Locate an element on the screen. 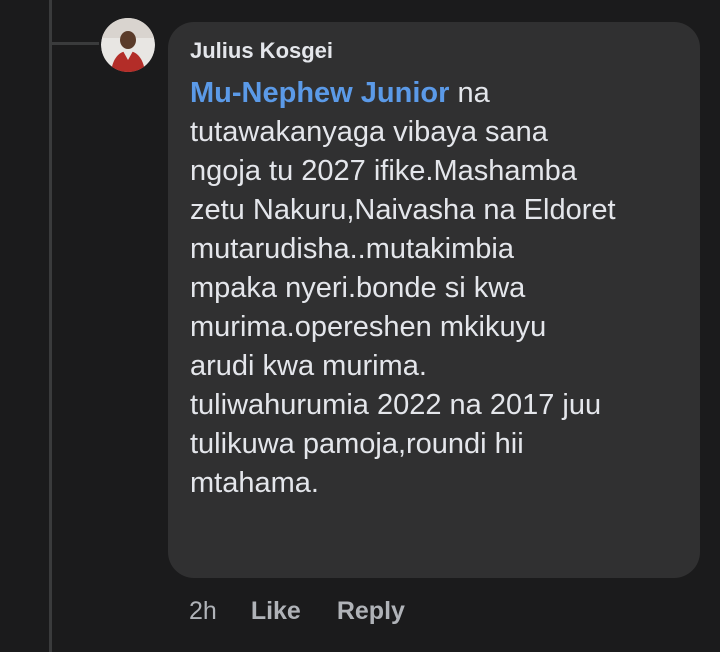 This screenshot has width=720, height=652. profile-photo-avatar-icon is located at coordinates (128, 45).